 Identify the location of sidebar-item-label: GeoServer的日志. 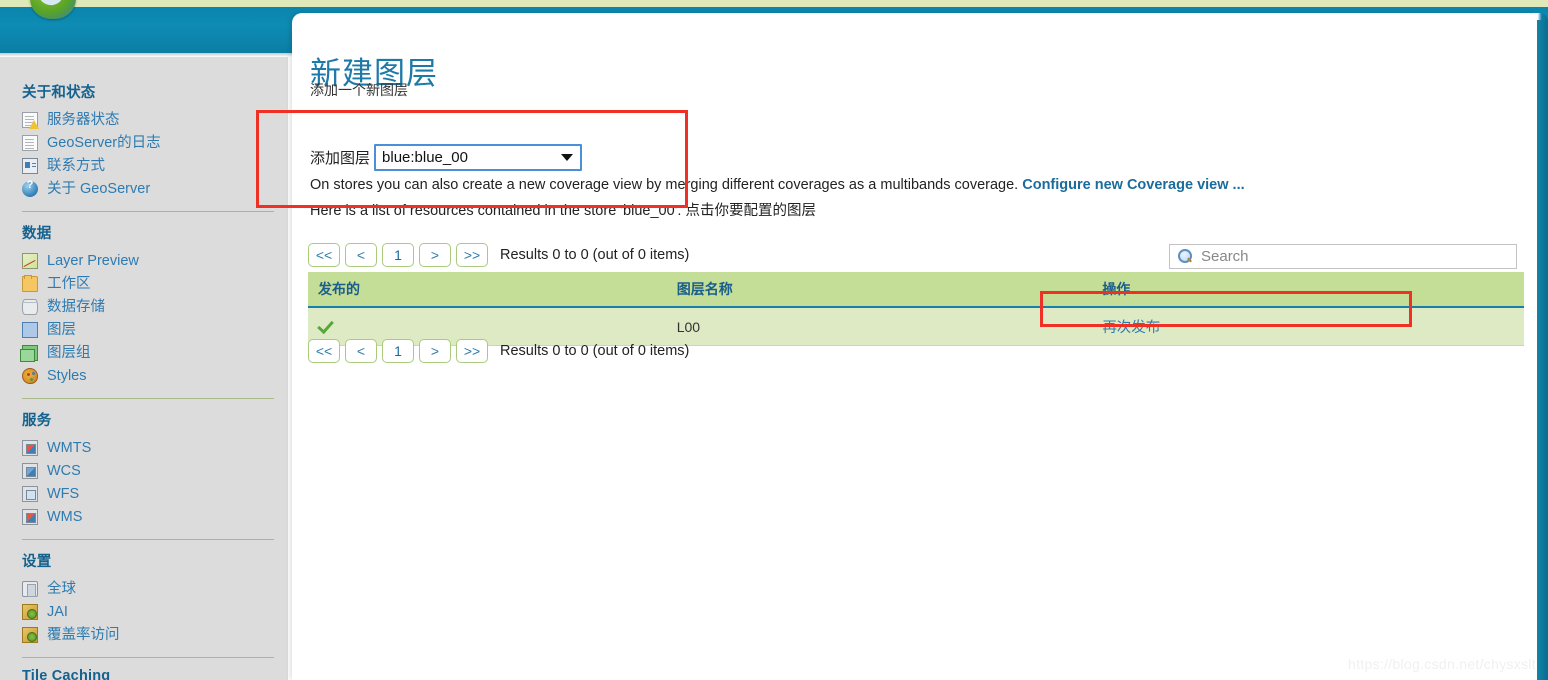
(104, 143).